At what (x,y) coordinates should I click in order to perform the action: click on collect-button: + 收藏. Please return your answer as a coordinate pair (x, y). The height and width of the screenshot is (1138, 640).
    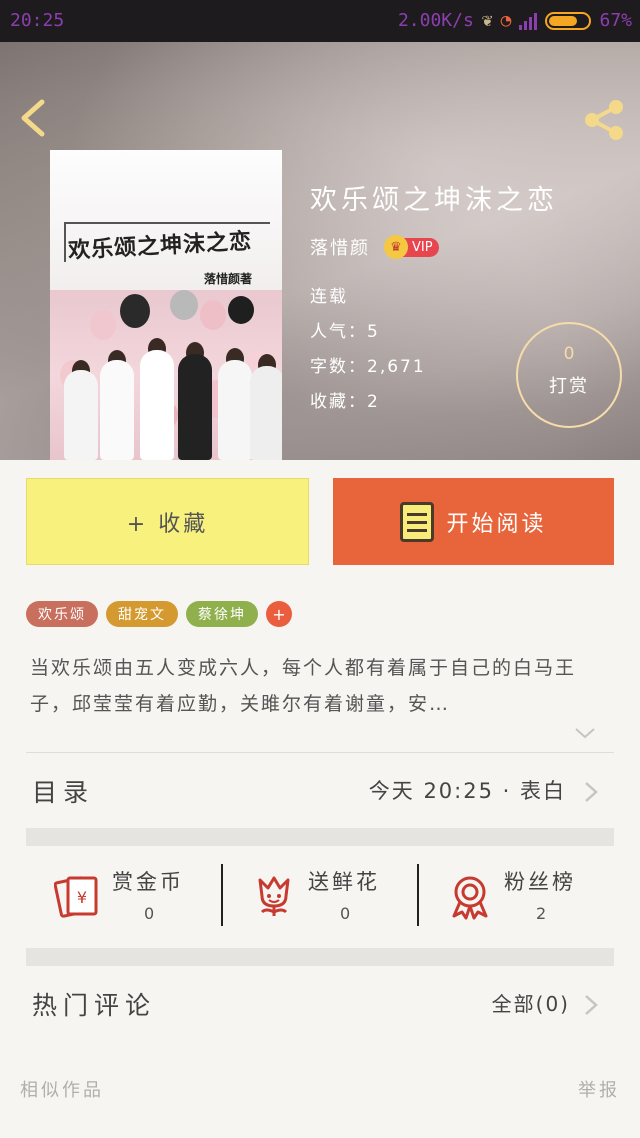
    Looking at the image, I should click on (167, 521).